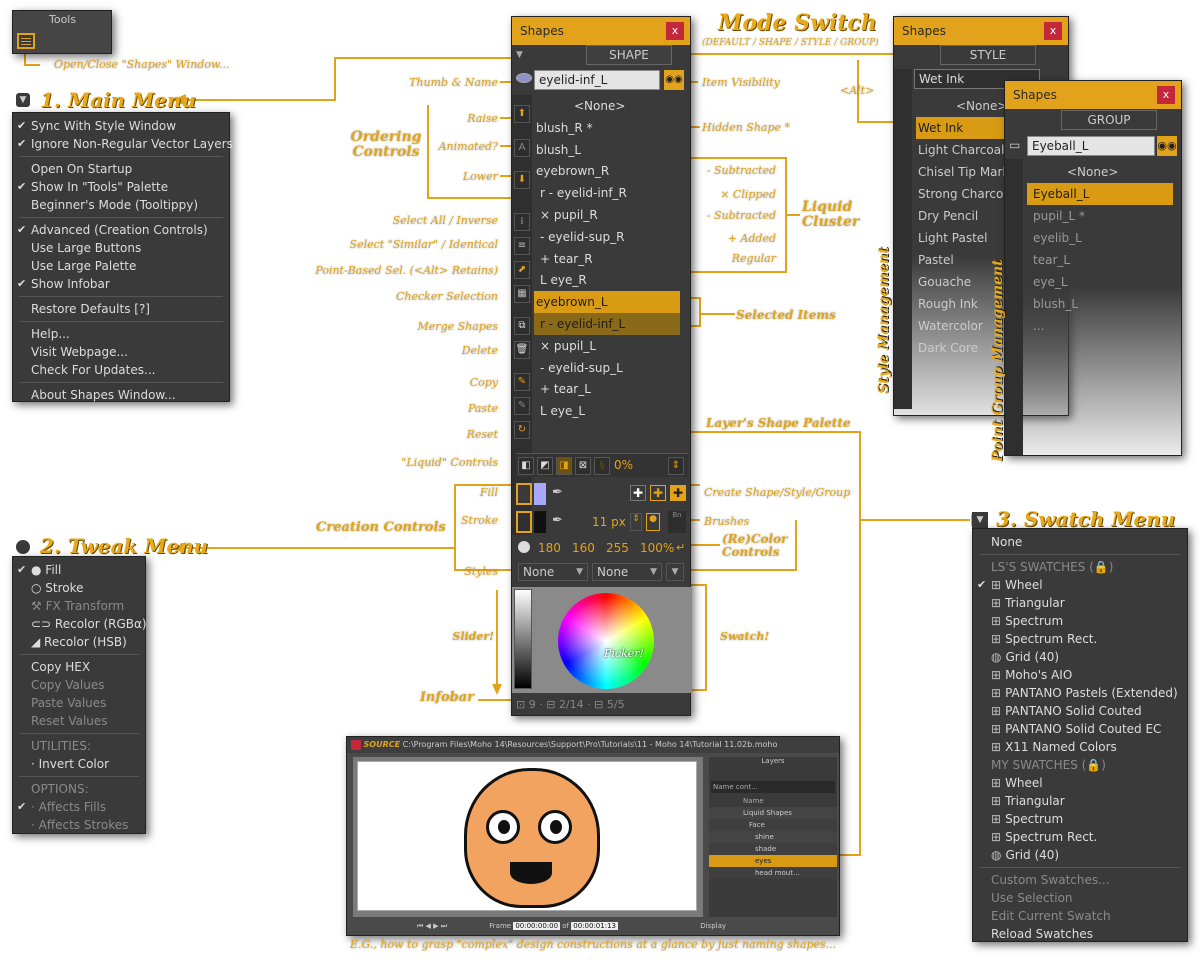  What do you see at coordinates (1080, 585) in the screenshot?
I see `swatch-menu-item: ✔ ⊞ Wheel` at bounding box center [1080, 585].